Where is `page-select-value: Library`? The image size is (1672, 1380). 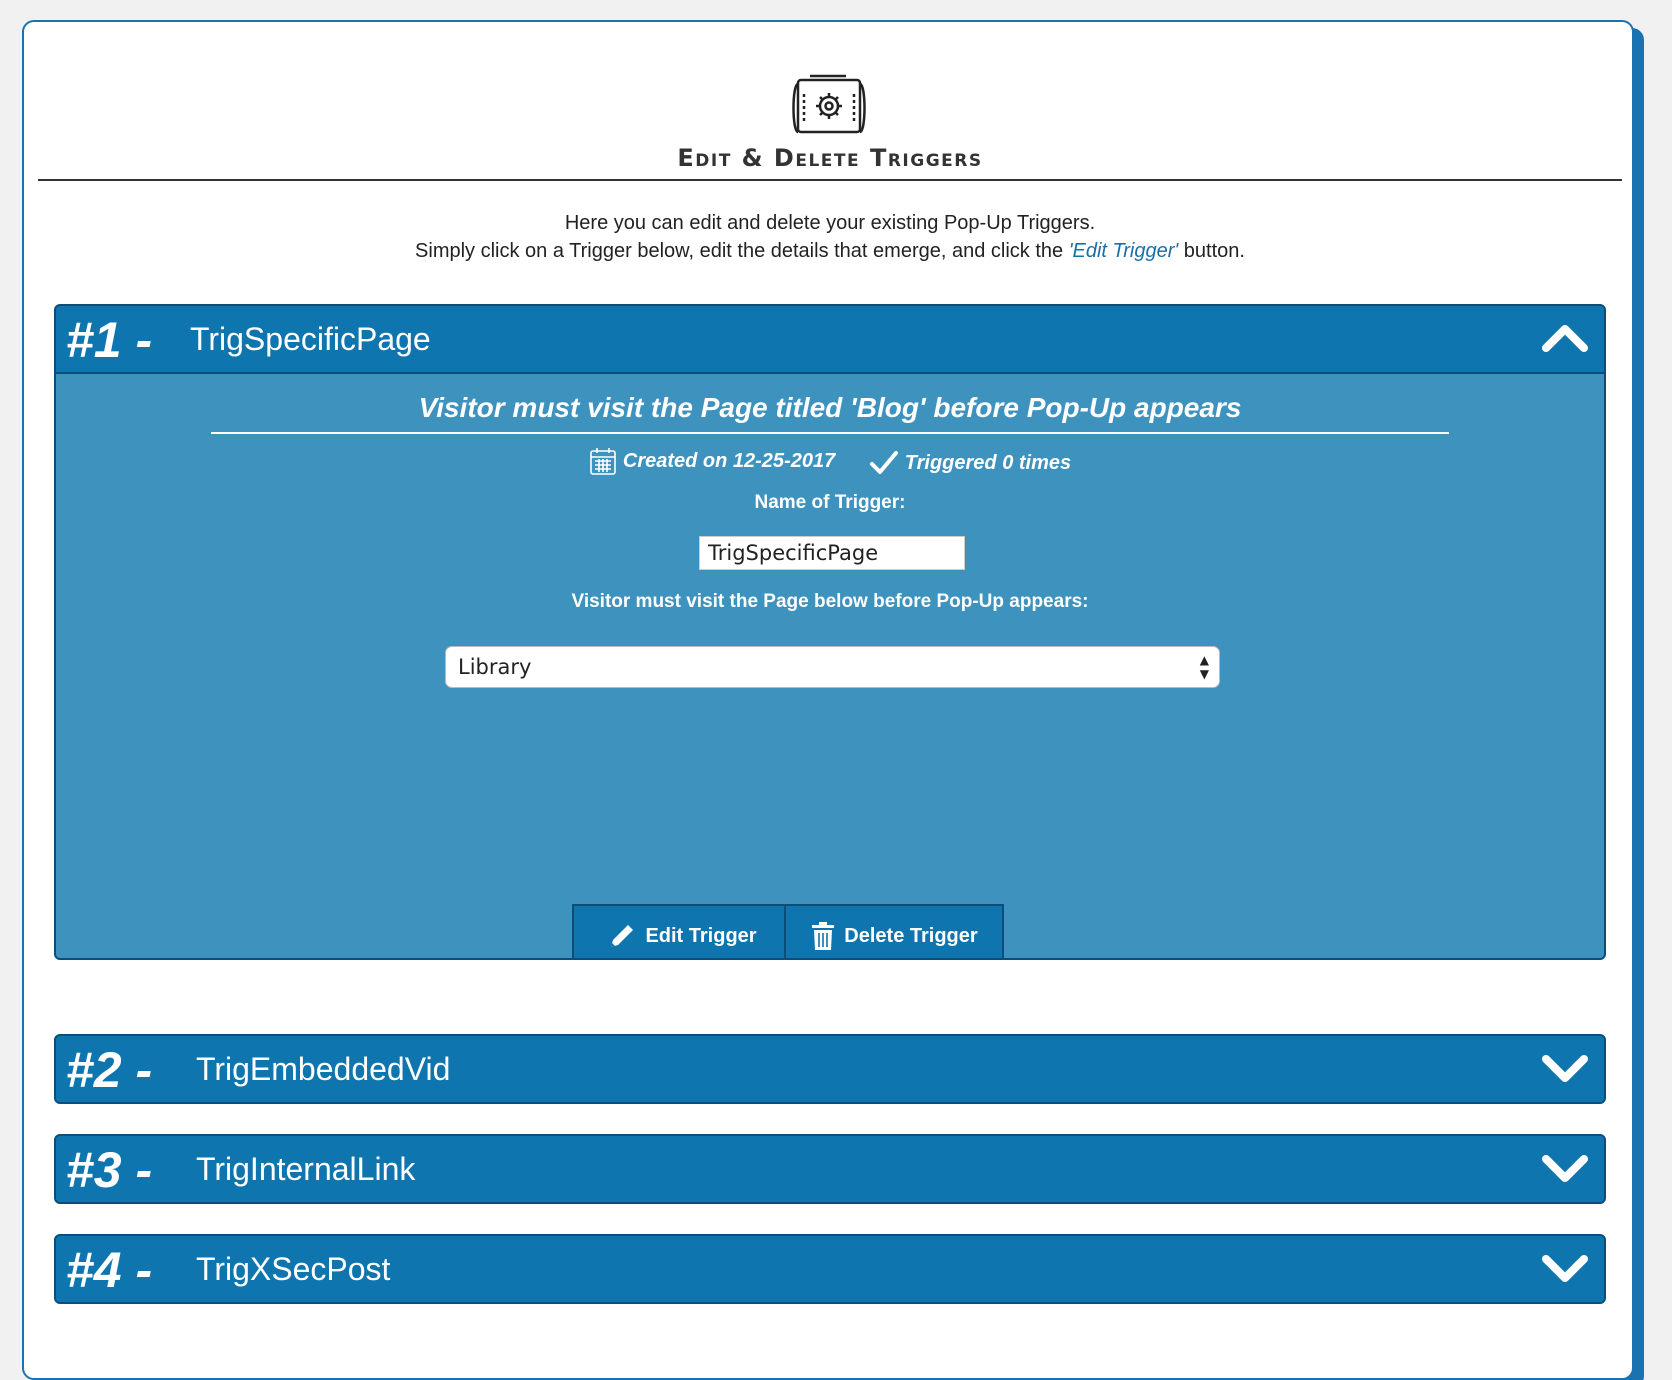
page-select-value: Library is located at coordinates (495, 667).